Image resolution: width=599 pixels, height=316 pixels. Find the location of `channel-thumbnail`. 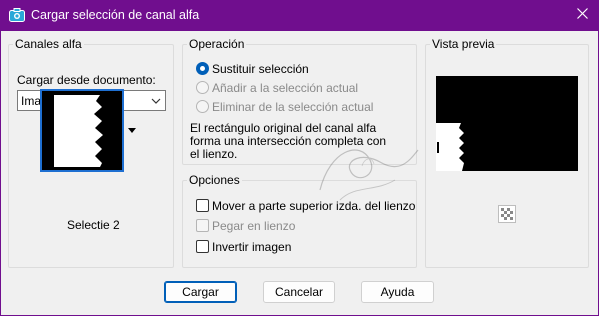

channel-thumbnail is located at coordinates (82, 130).